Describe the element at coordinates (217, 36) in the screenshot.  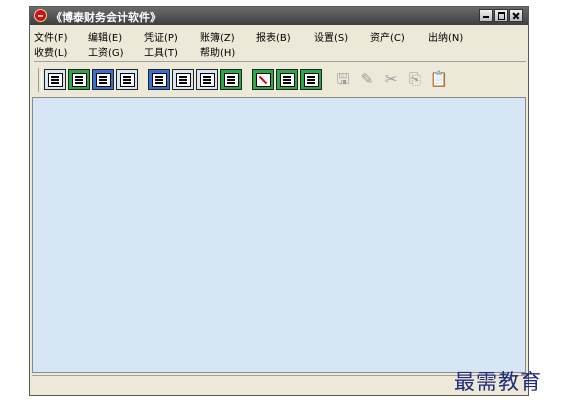
I see `menu-ledger: 账簿(Z)` at that location.